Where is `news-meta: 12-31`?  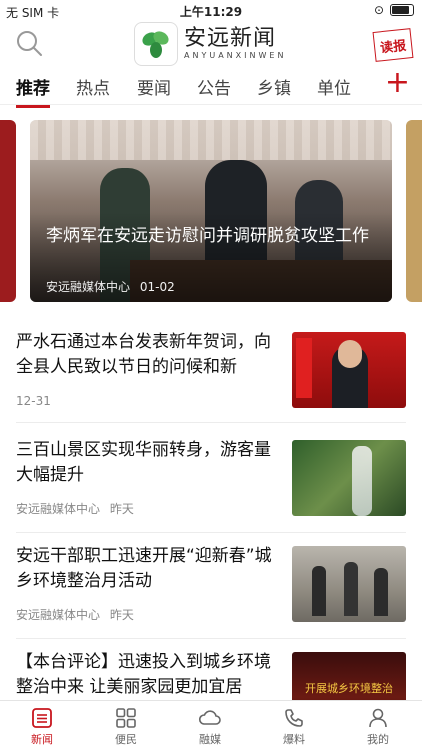 news-meta: 12-31 is located at coordinates (33, 401).